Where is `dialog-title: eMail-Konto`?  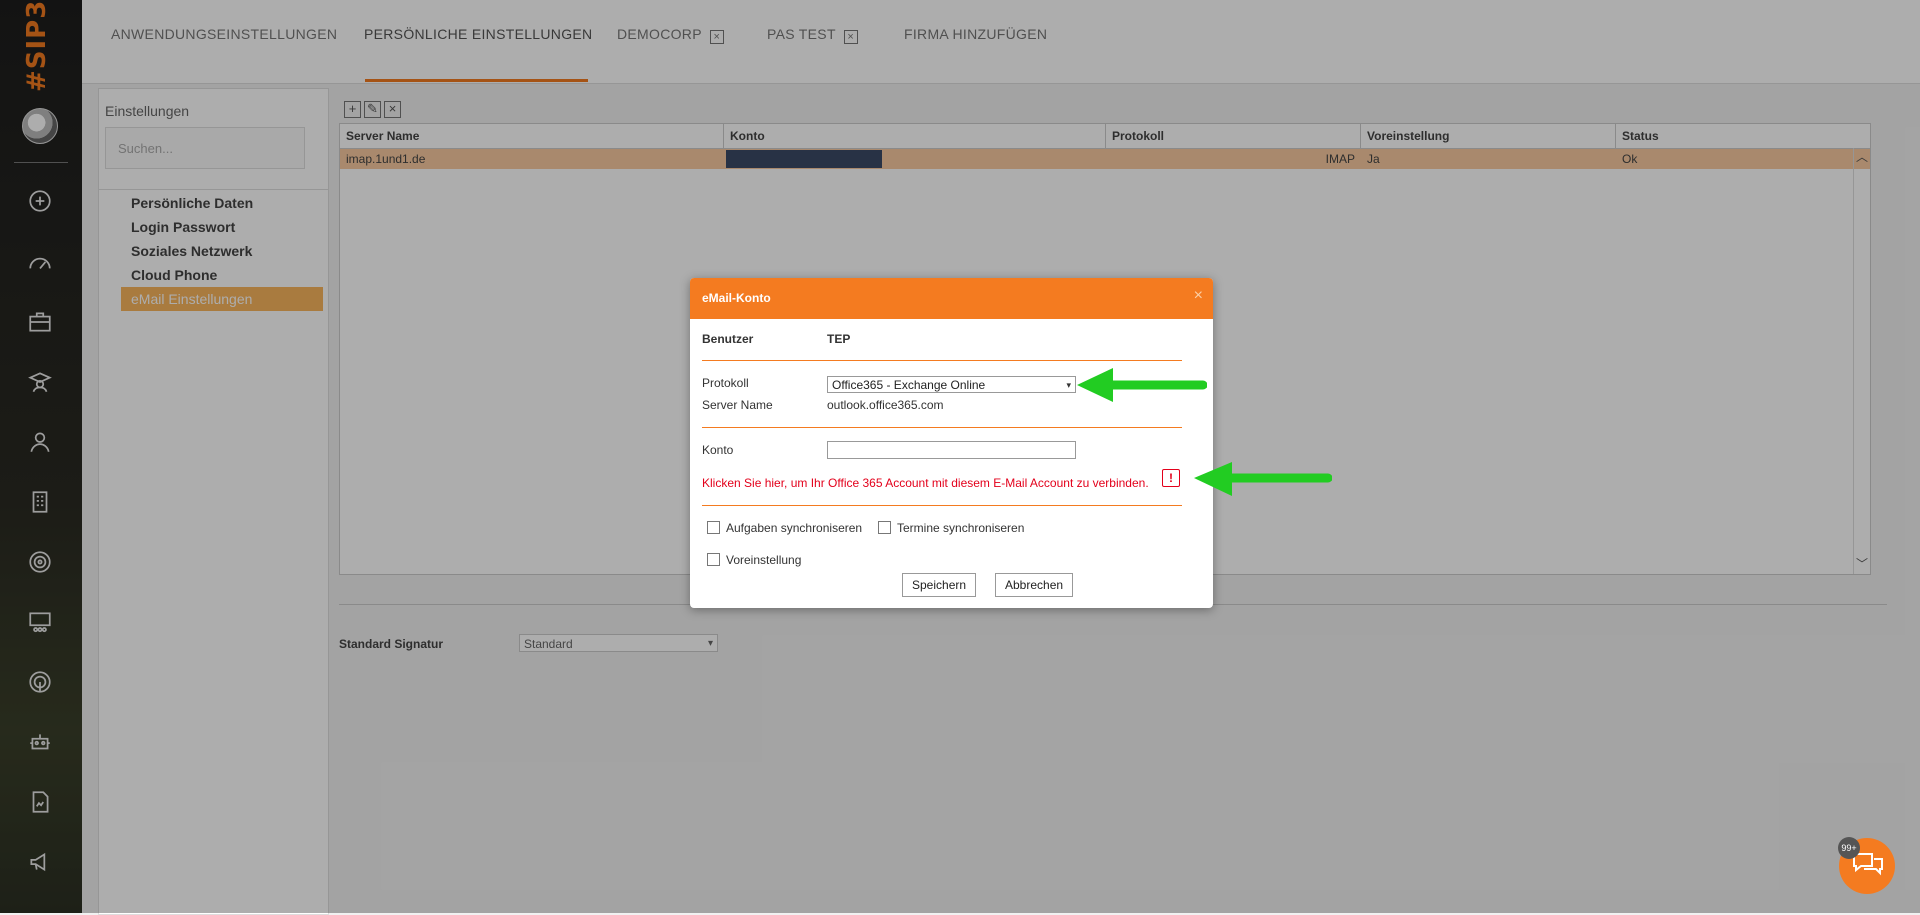
dialog-title: eMail-Konto is located at coordinates (736, 298).